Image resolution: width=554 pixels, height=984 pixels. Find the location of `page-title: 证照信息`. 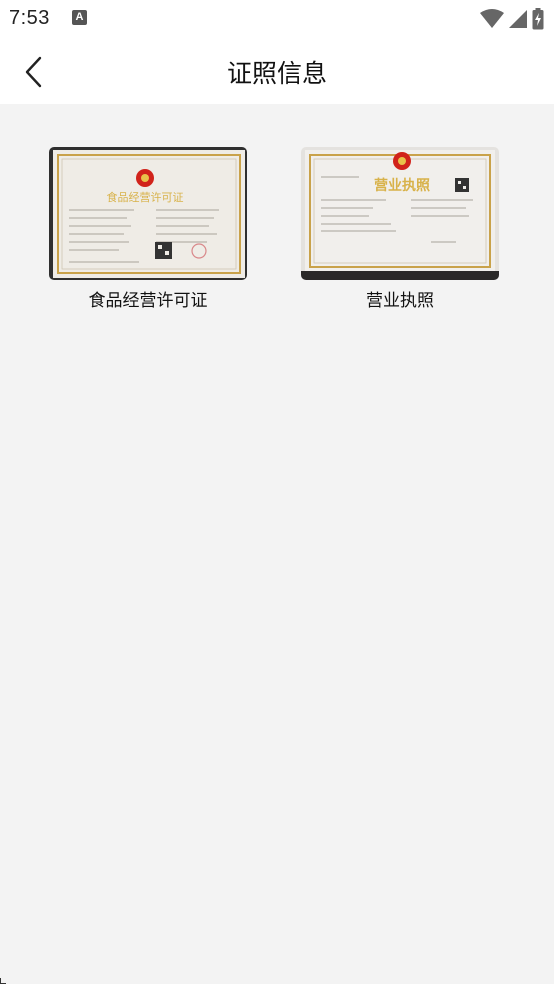

page-title: 证照信息 is located at coordinates (276, 73).